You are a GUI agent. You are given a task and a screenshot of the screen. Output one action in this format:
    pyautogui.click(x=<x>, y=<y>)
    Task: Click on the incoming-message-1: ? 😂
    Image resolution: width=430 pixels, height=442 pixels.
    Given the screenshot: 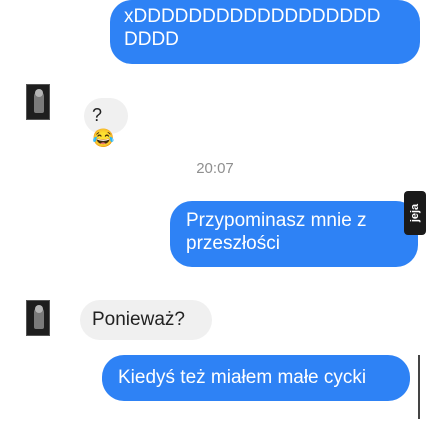 What is the action you would take?
    pyautogui.click(x=106, y=123)
    